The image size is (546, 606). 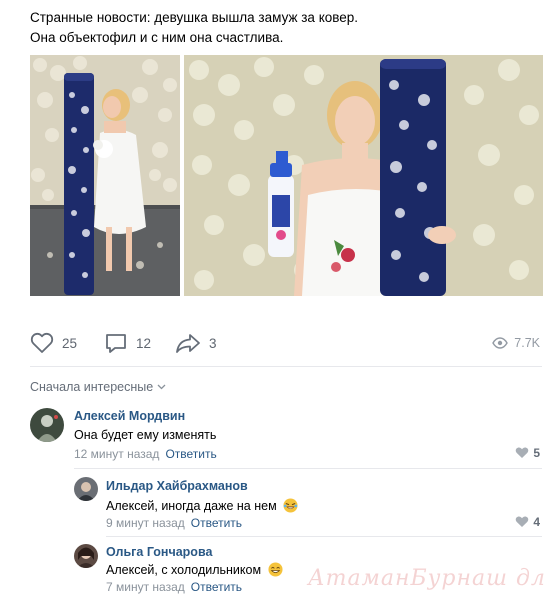 What do you see at coordinates (157, 37) in the screenshot?
I see `post-text-line-2: Она объектофил и с ним она счастлива.` at bounding box center [157, 37].